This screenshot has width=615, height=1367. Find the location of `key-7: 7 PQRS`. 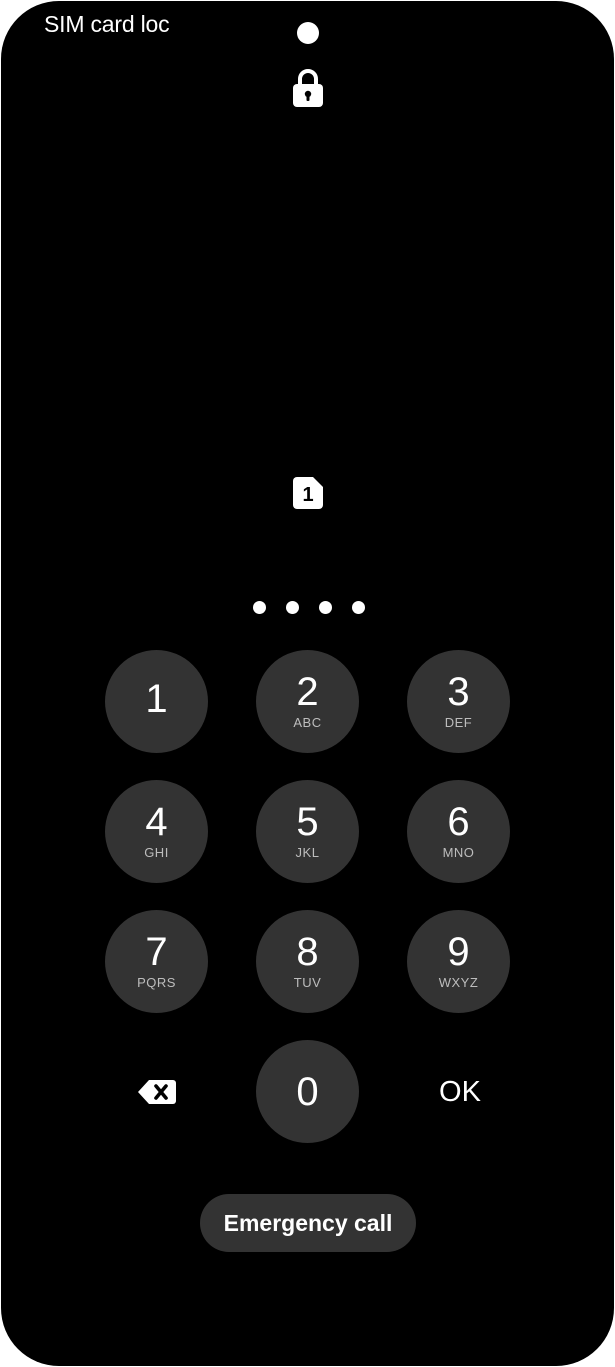

key-7: 7 PQRS is located at coordinates (156, 961).